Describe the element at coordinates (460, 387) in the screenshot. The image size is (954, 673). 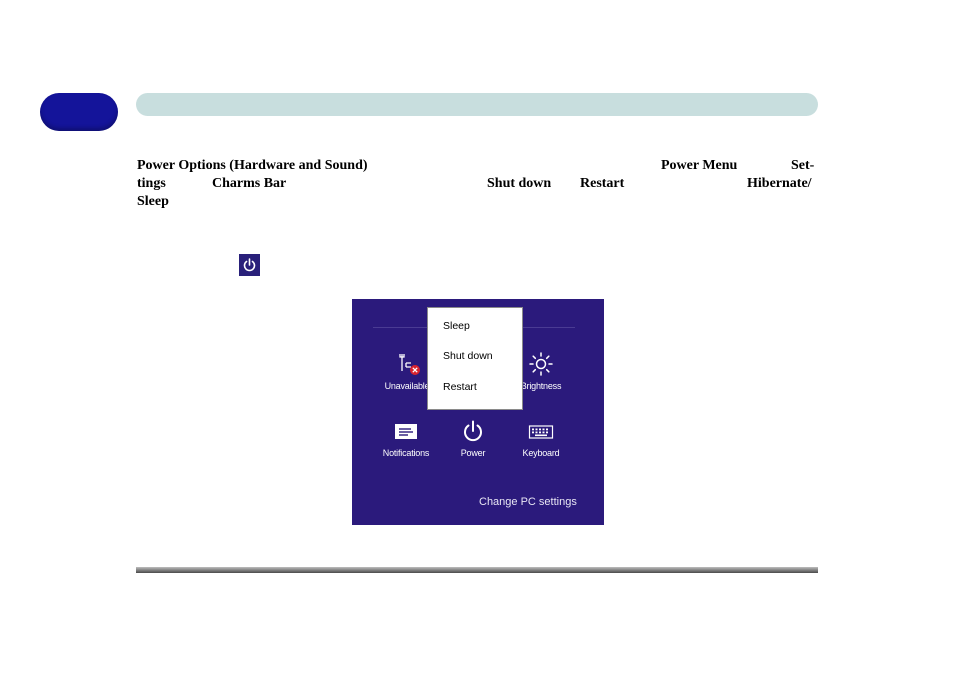
I see `menu-item-restart: Restart` at that location.